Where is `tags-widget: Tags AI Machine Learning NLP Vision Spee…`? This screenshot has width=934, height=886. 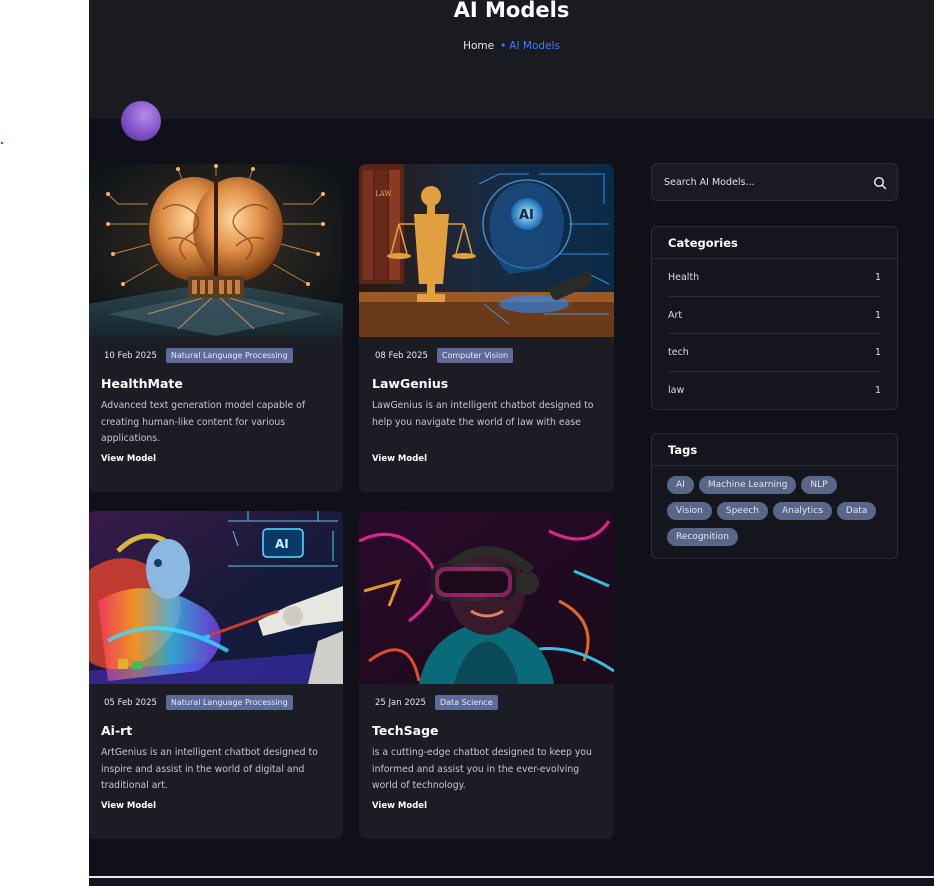
tags-widget: Tags AI Machine Learning NLP Vision Spee… is located at coordinates (774, 496).